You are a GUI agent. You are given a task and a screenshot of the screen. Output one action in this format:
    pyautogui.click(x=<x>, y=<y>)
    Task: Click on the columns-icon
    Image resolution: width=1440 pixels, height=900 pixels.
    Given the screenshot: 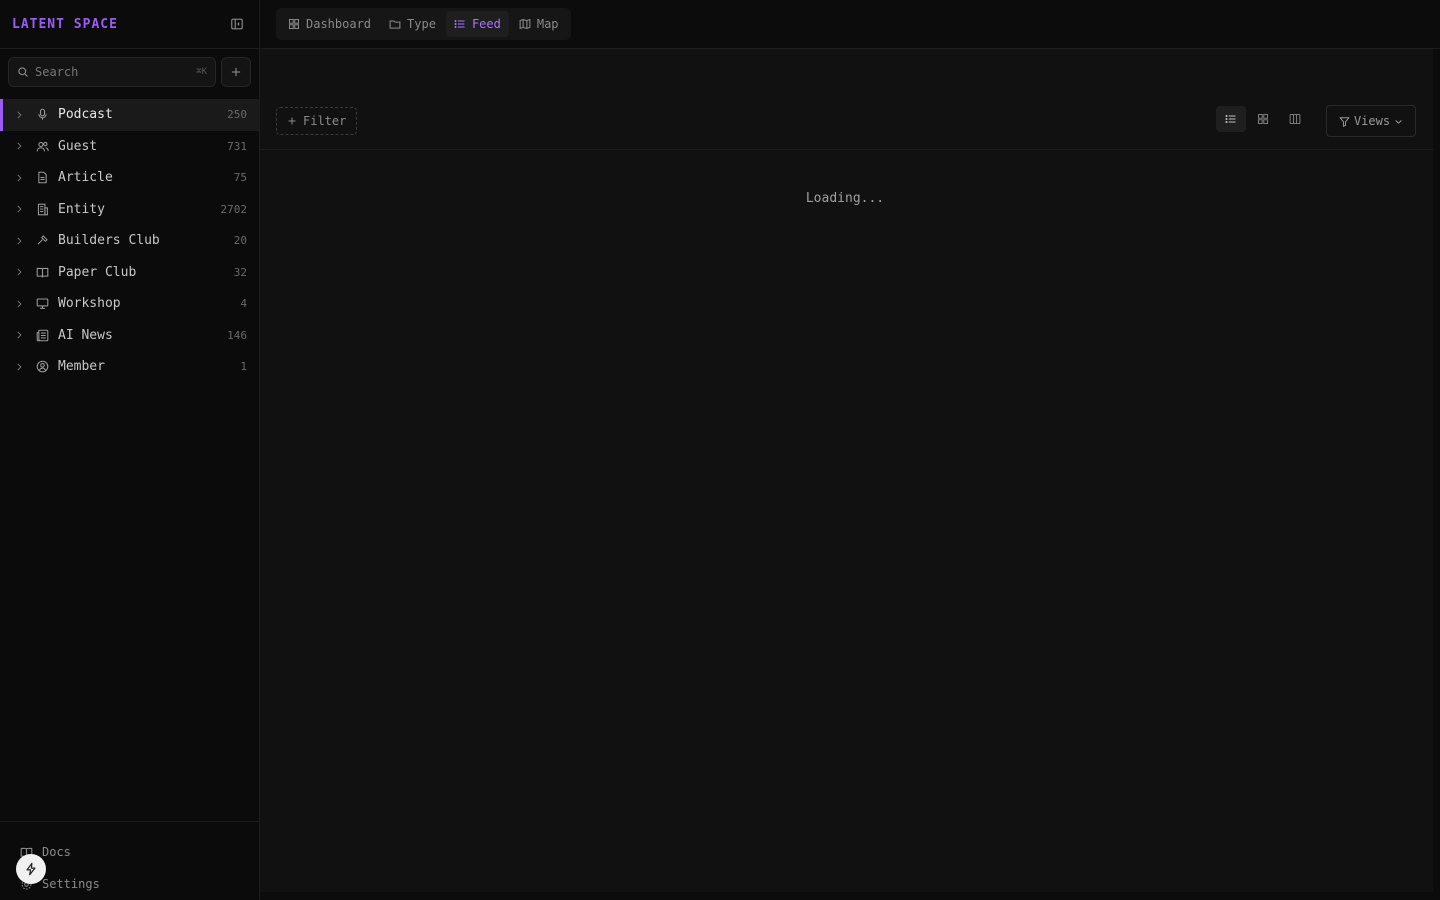 What is the action you would take?
    pyautogui.click(x=1295, y=119)
    